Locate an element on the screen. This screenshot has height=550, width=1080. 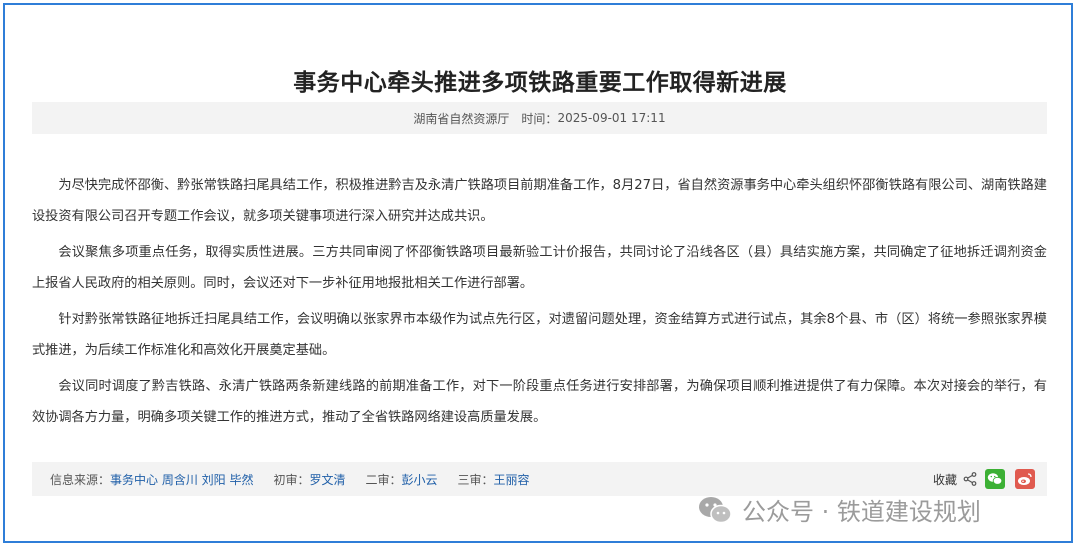
first-review-value: 罗文清 is located at coordinates (327, 479).